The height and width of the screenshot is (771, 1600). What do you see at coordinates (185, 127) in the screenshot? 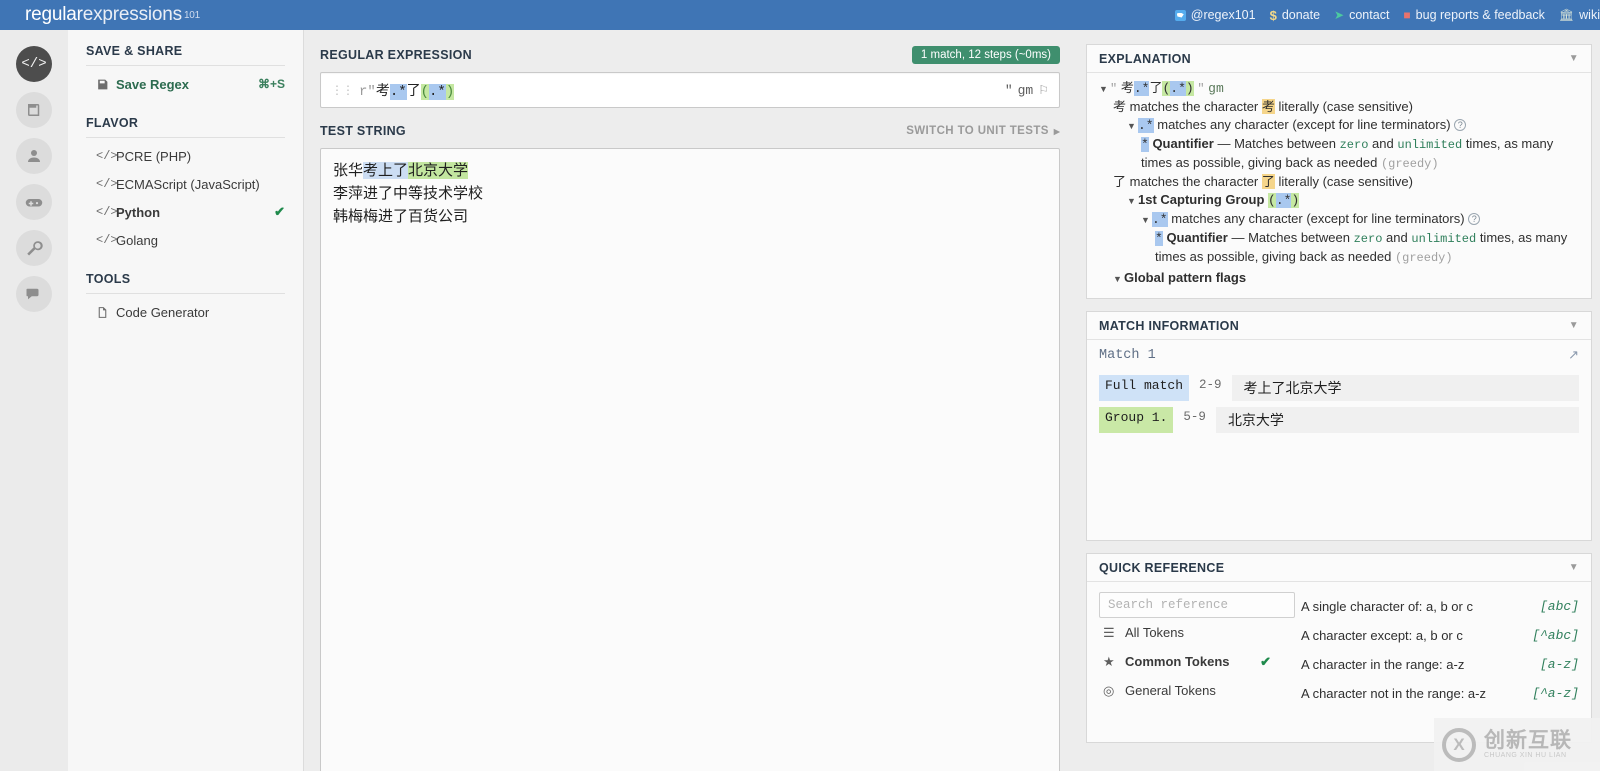
I see `flavor-title: FLAVOR` at bounding box center [185, 127].